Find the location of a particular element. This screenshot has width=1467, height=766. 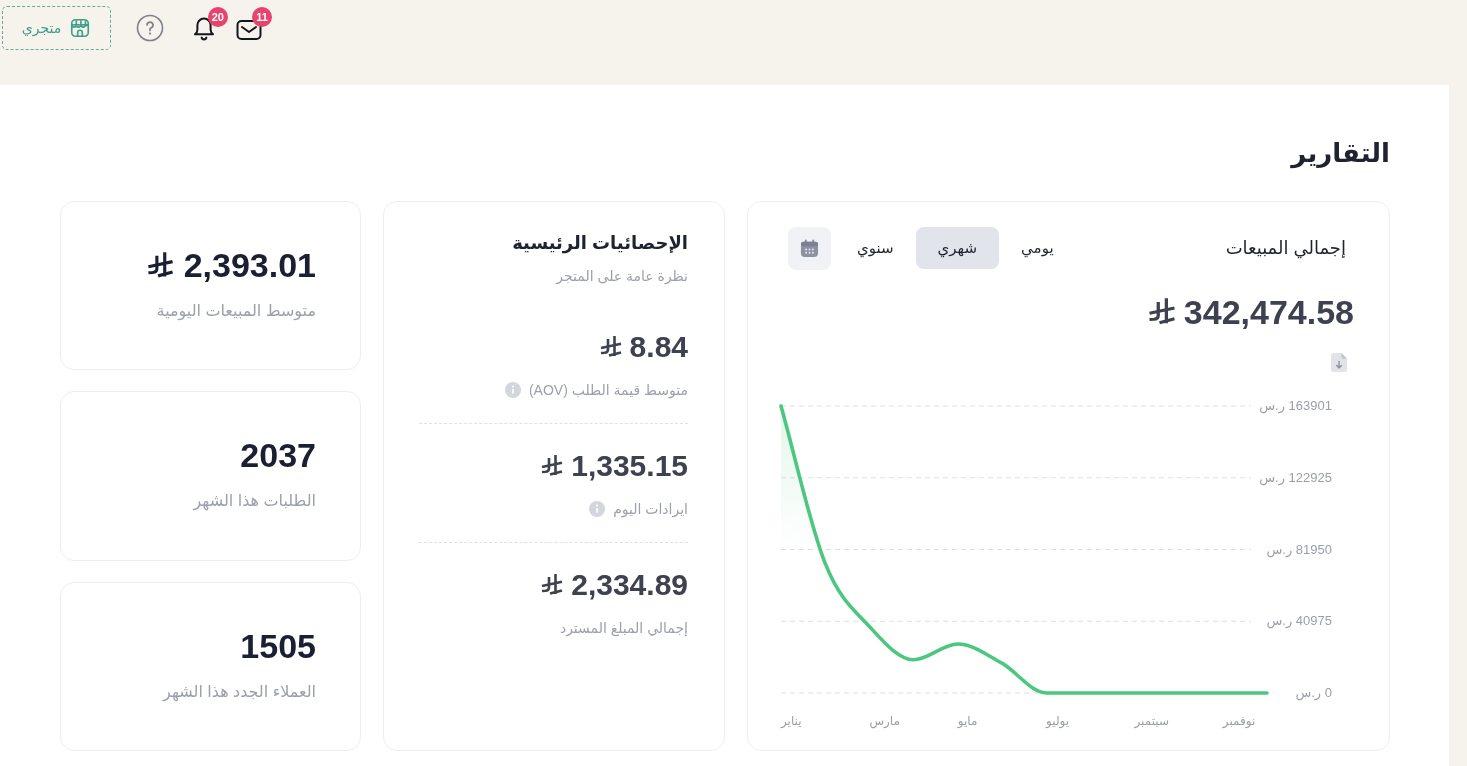

period-tab: يومي is located at coordinates (1037, 248).